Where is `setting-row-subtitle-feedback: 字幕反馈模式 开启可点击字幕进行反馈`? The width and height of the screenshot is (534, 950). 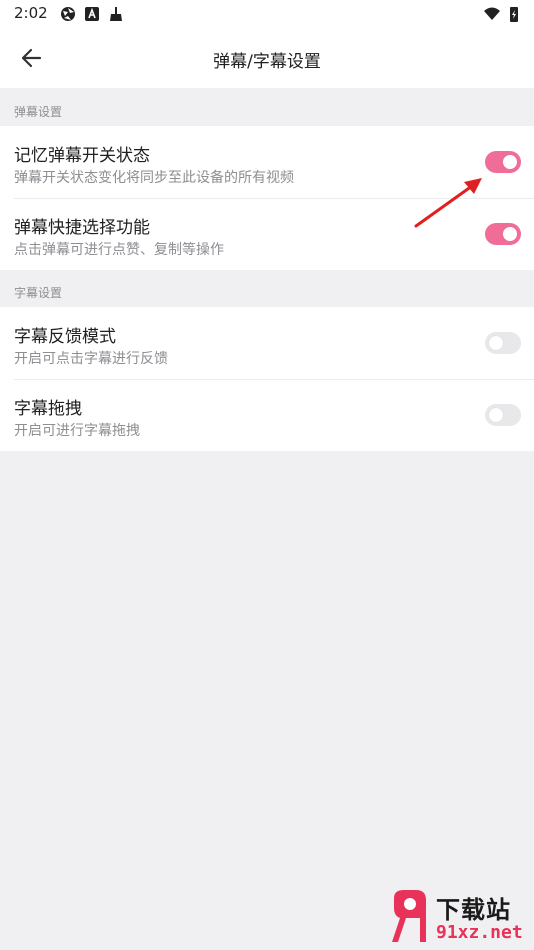 setting-row-subtitle-feedback: 字幕反馈模式 开启可点击字幕进行反馈 is located at coordinates (267, 343).